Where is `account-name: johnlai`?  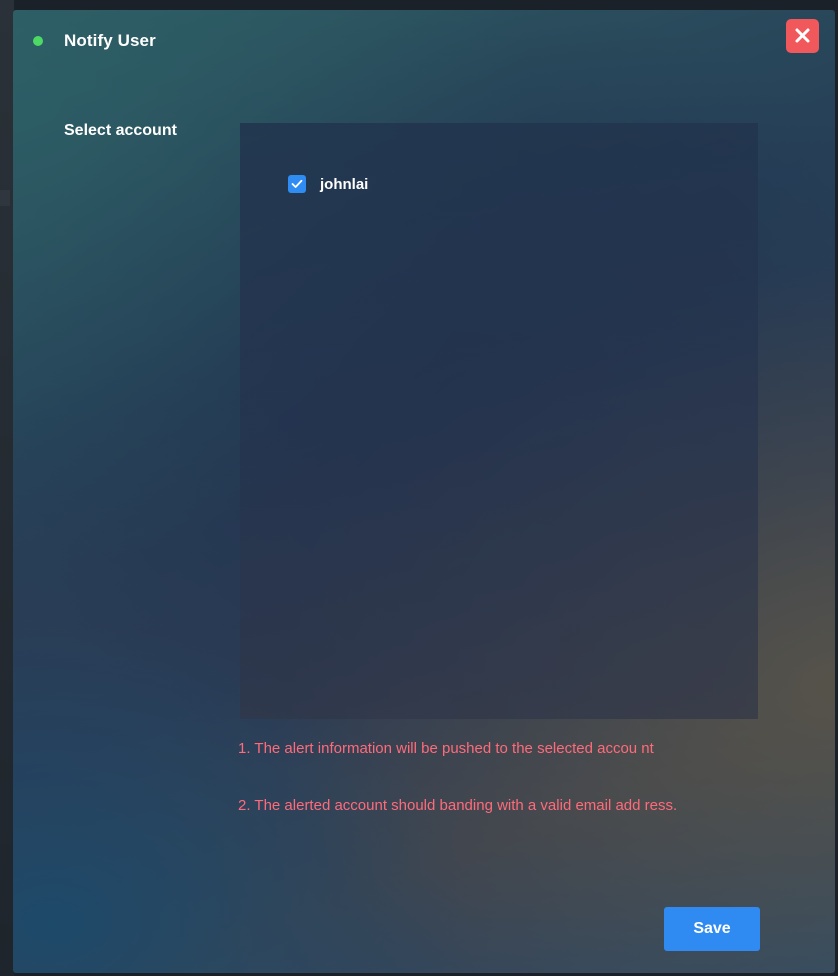 account-name: johnlai is located at coordinates (344, 184).